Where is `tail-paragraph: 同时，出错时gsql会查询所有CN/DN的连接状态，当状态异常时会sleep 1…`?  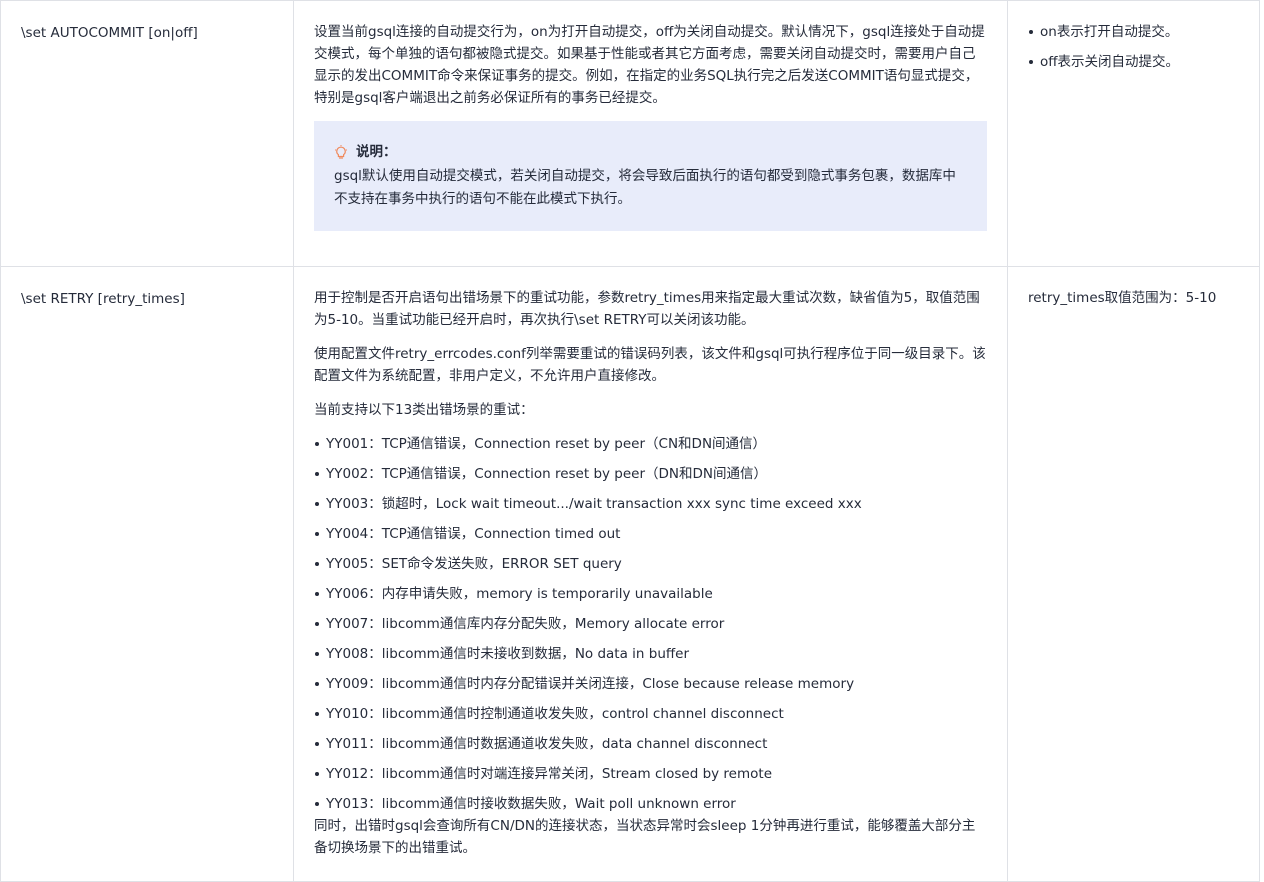
tail-paragraph: 同时，出错时gsql会查询所有CN/DN的连接状态，当状态异常时会sleep 1… is located at coordinates (645, 837).